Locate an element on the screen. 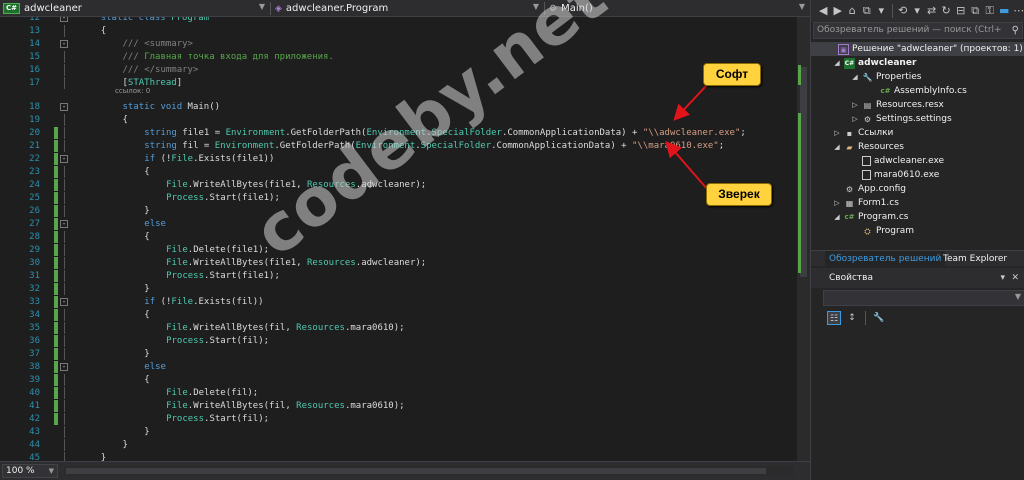 This screenshot has height=480, width=1024. tree-item: ▷ ▪ Ссылки is located at coordinates (863, 133).